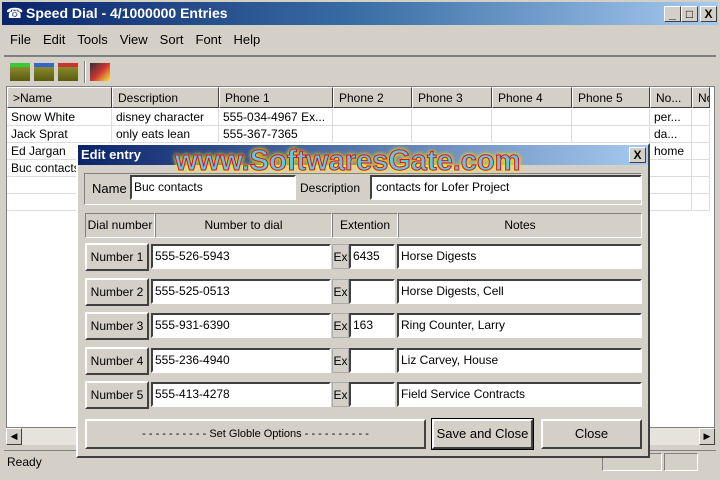 The width and height of the screenshot is (720, 480). Describe the element at coordinates (14, 436) in the screenshot. I see `scroll-left-button: ◀` at that location.